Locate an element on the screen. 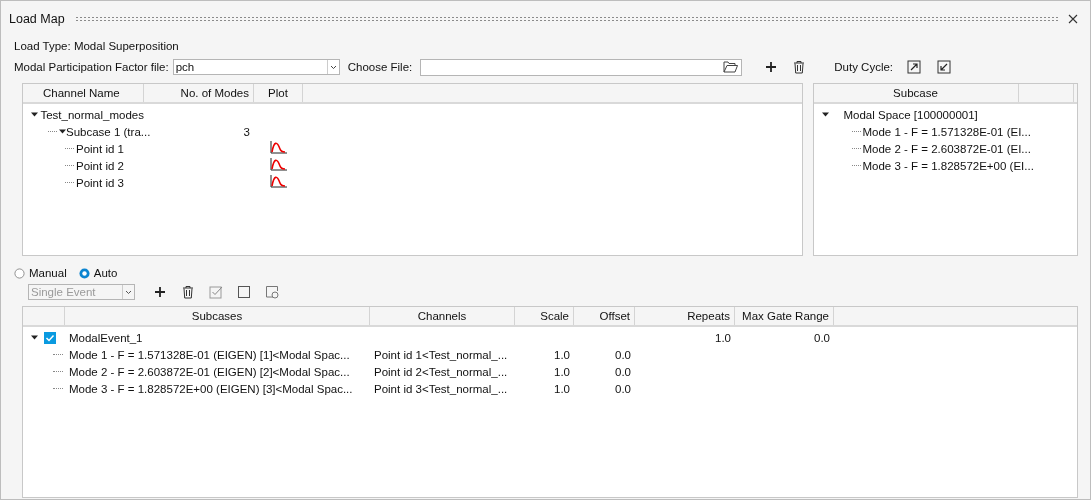 The width and height of the screenshot is (1091, 500). checkbox is located at coordinates (50, 337).